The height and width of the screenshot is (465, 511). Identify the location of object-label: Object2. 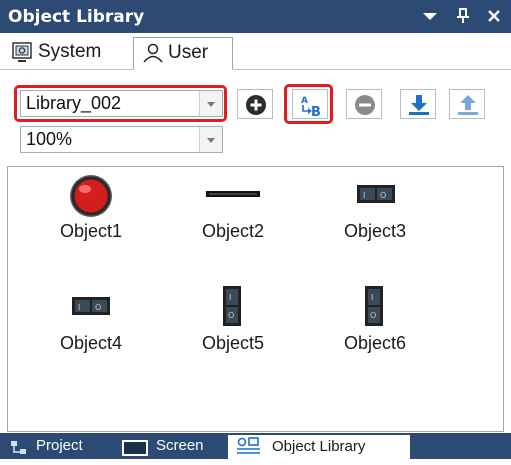
(233, 231).